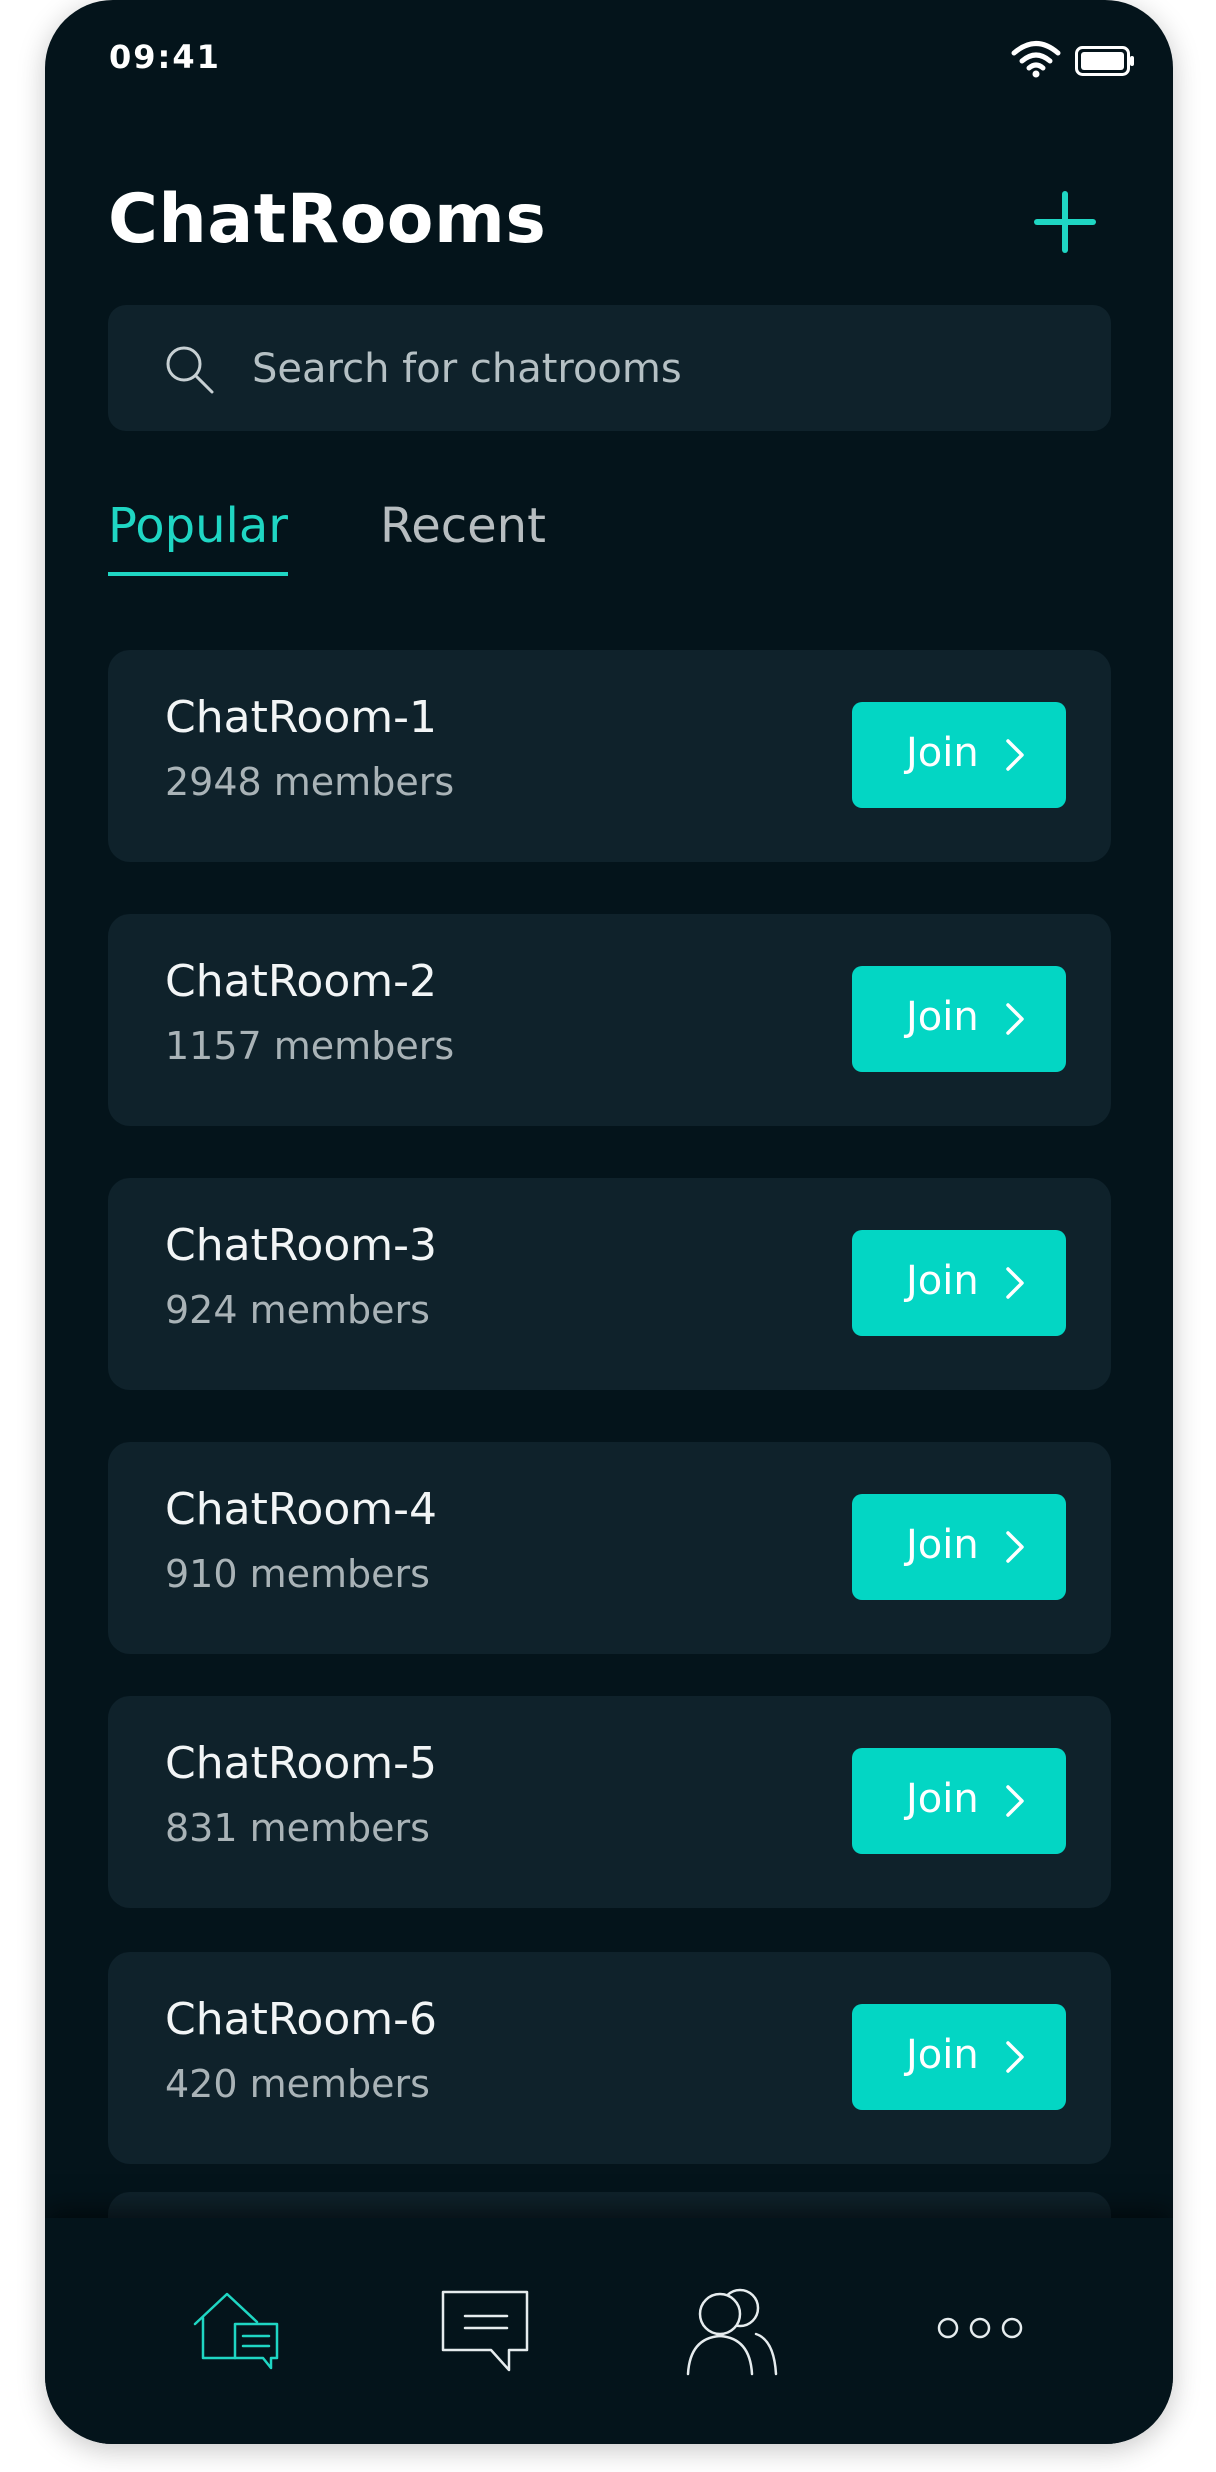 The height and width of the screenshot is (2472, 1216). I want to click on chatroom-member-count: 2948 members, so click(310, 782).